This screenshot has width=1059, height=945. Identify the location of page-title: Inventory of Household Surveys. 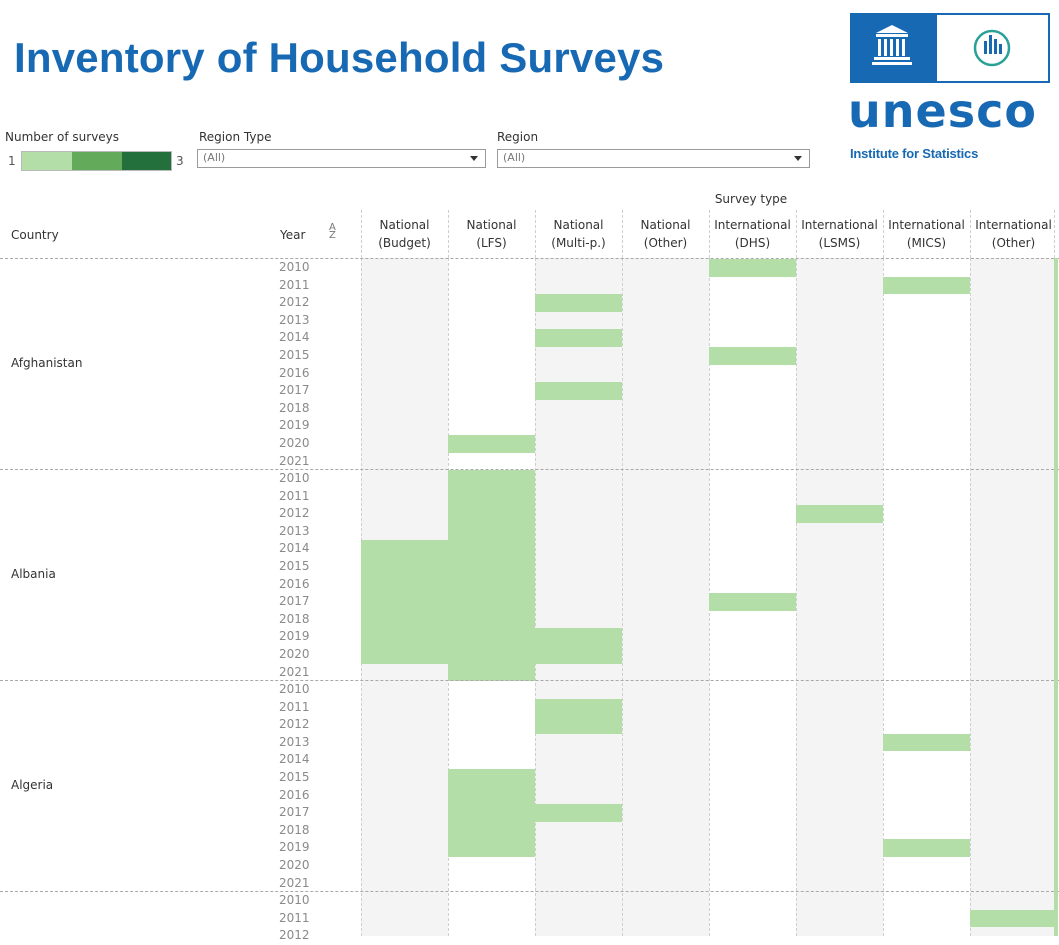
(339, 57).